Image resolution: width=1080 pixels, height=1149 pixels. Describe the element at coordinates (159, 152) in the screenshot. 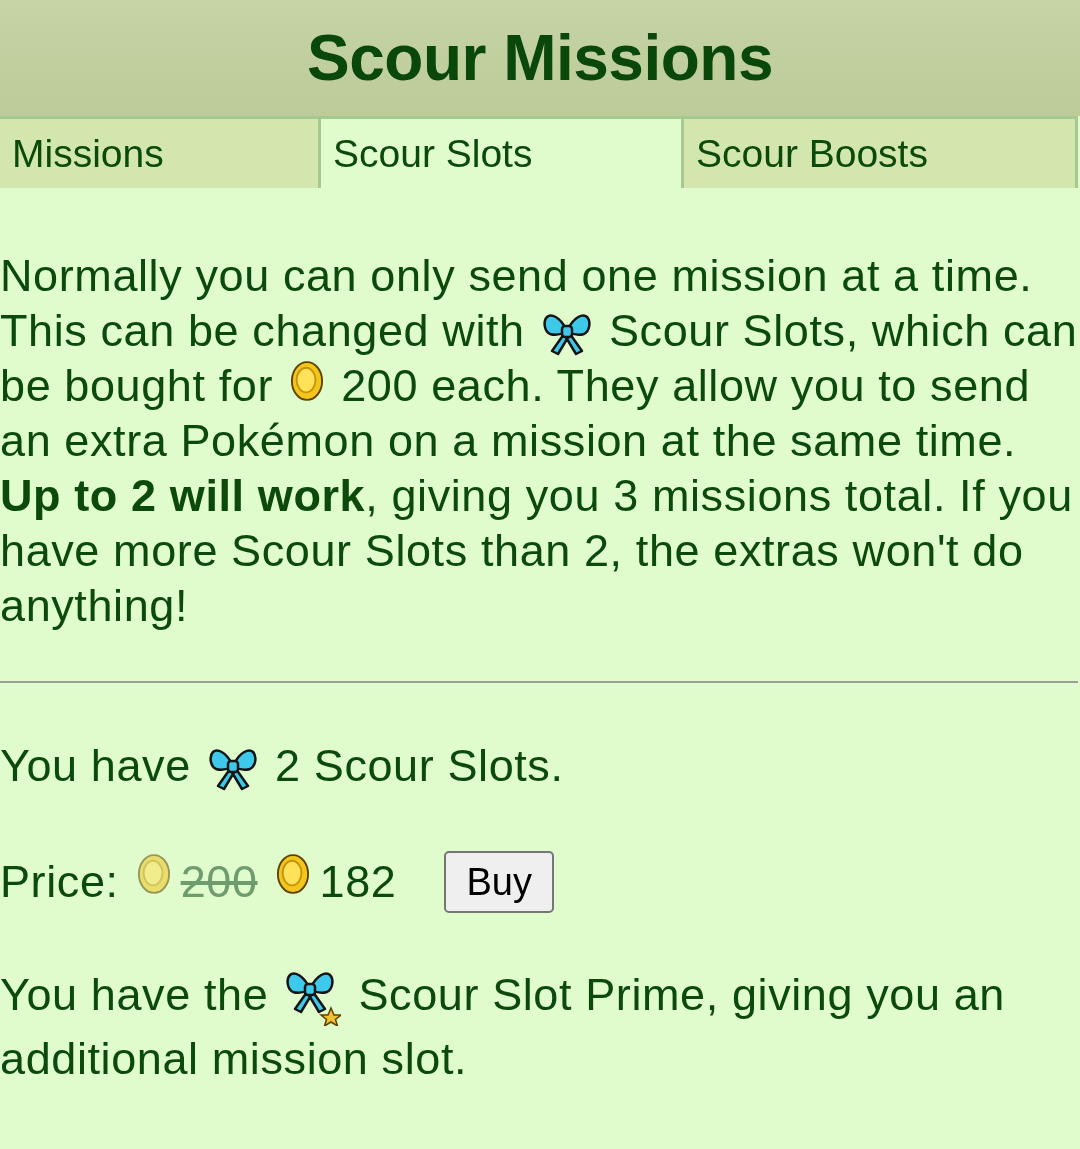

I see `tab: Missions` at that location.